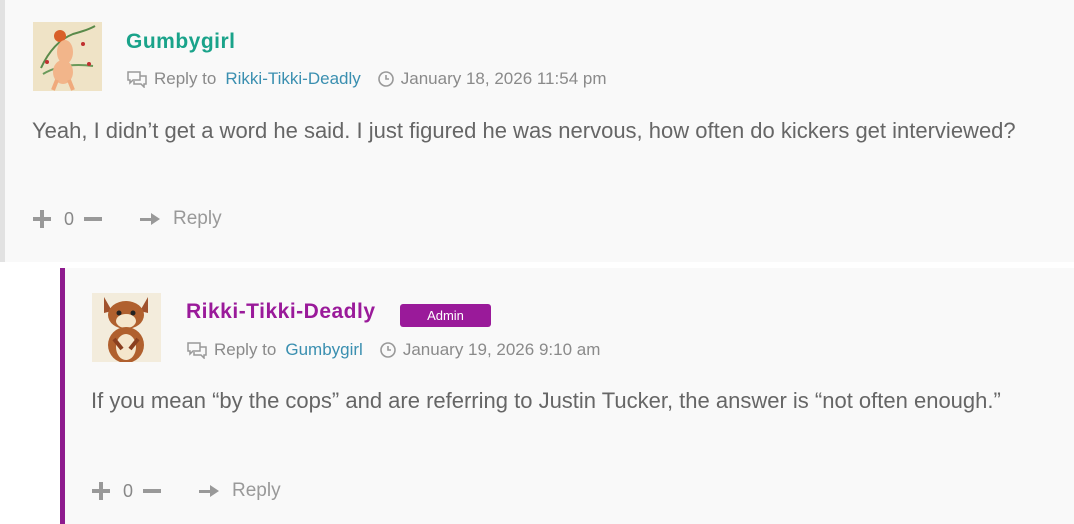 The height and width of the screenshot is (524, 1074). Describe the element at coordinates (445, 315) in the screenshot. I see `admin-badge: Admin` at that location.